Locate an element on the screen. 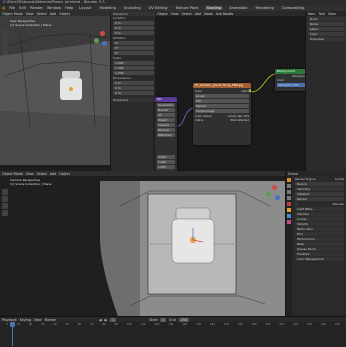  background-color-input: Color is located at coordinates (280, 80).